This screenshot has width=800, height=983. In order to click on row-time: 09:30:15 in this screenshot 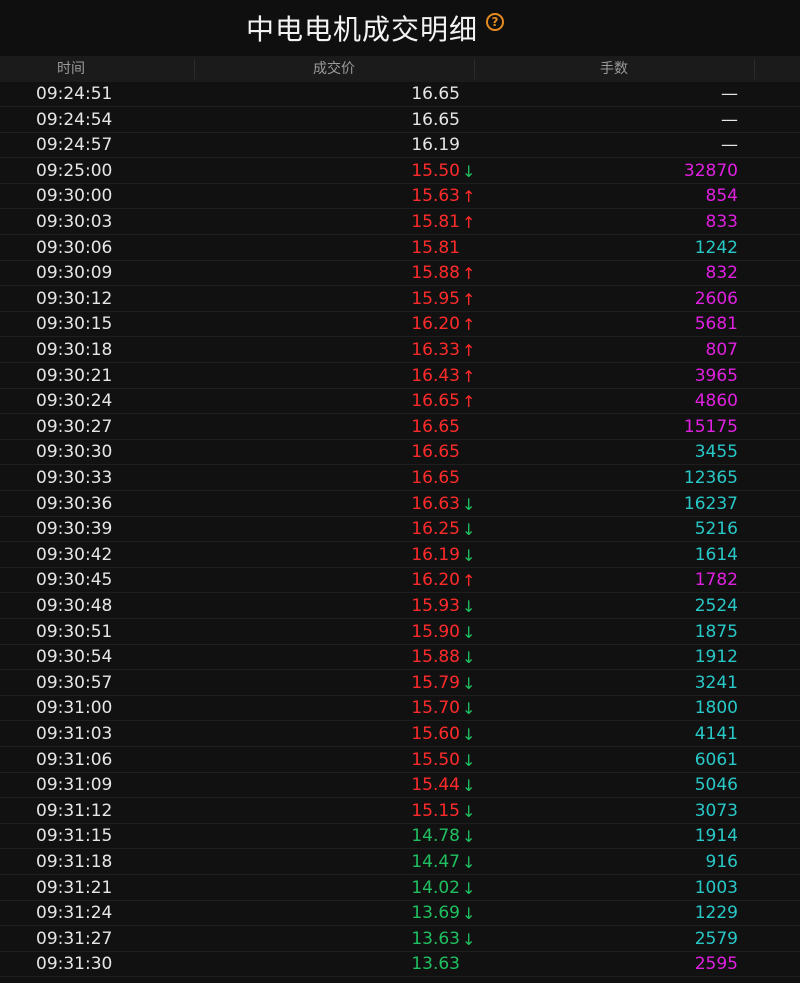, I will do `click(74, 324)`.